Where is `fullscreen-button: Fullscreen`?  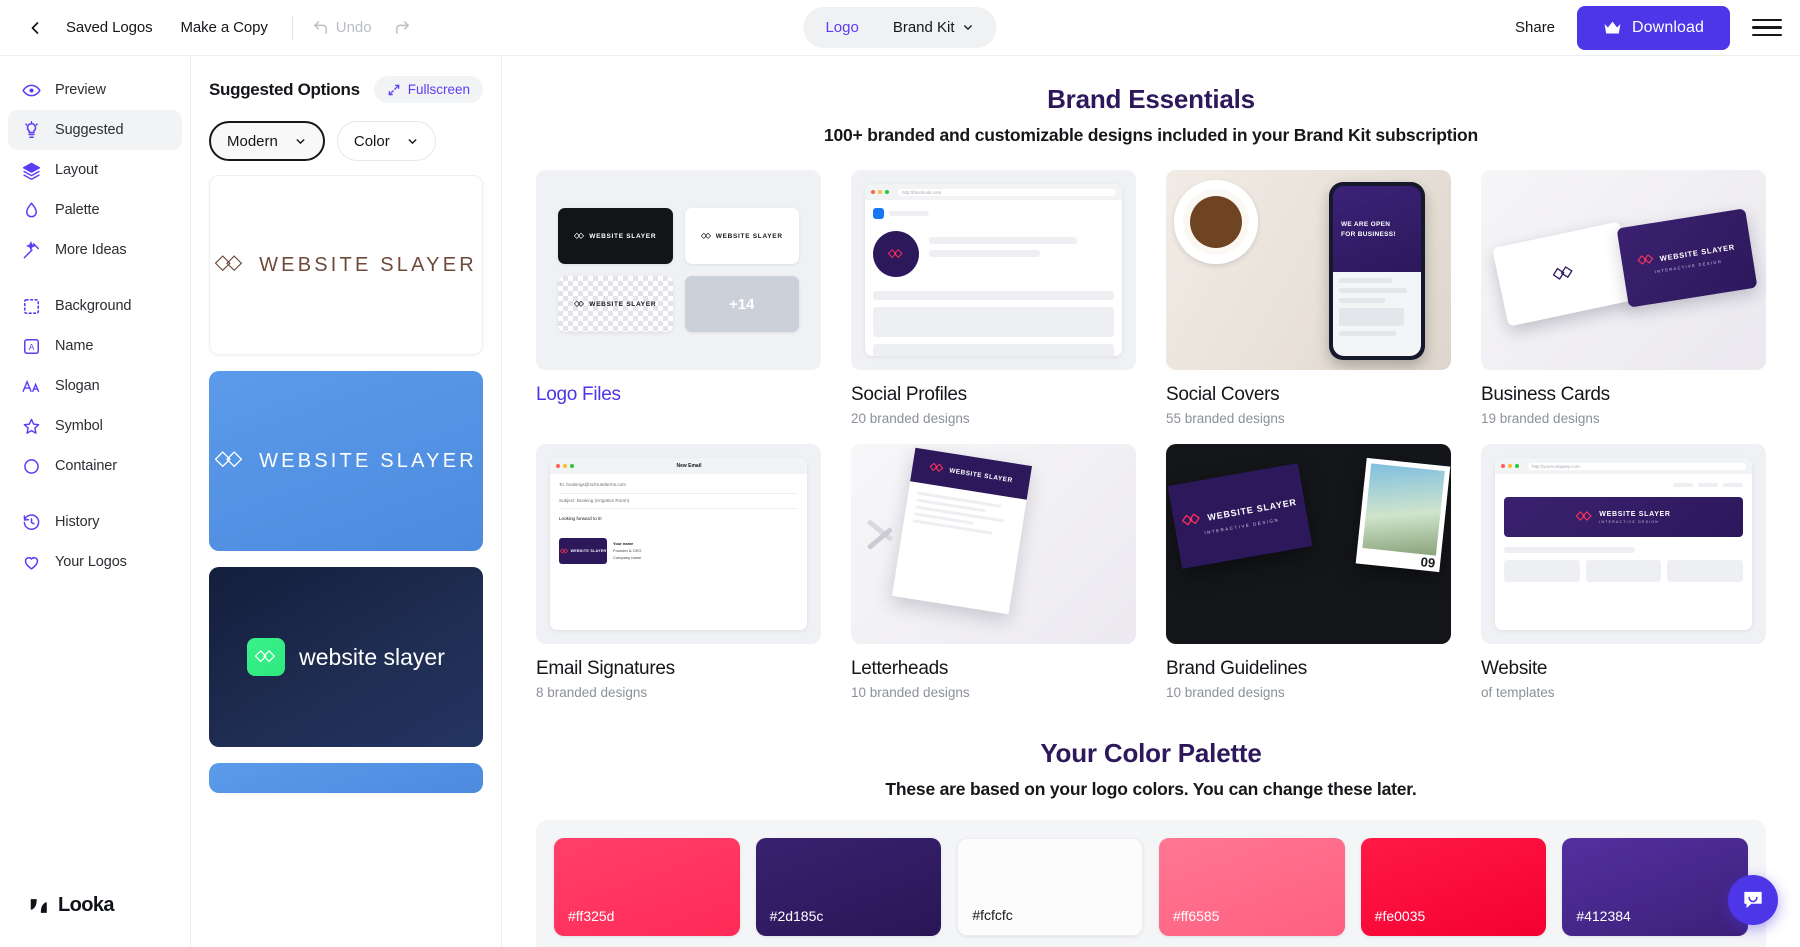 fullscreen-button: Fullscreen is located at coordinates (428, 89).